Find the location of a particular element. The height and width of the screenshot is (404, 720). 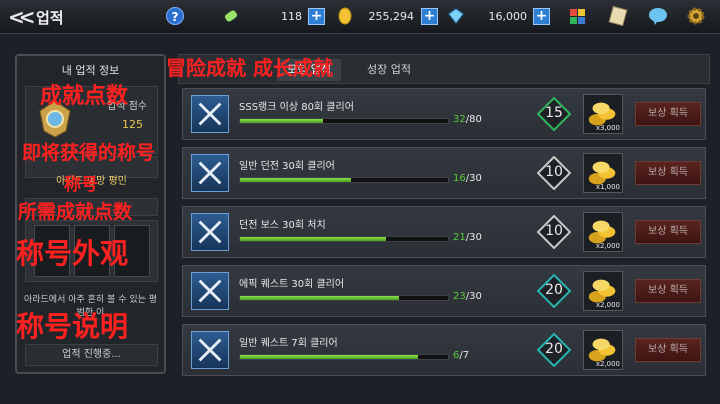

add-gem-button: + is located at coordinates (541, 16).